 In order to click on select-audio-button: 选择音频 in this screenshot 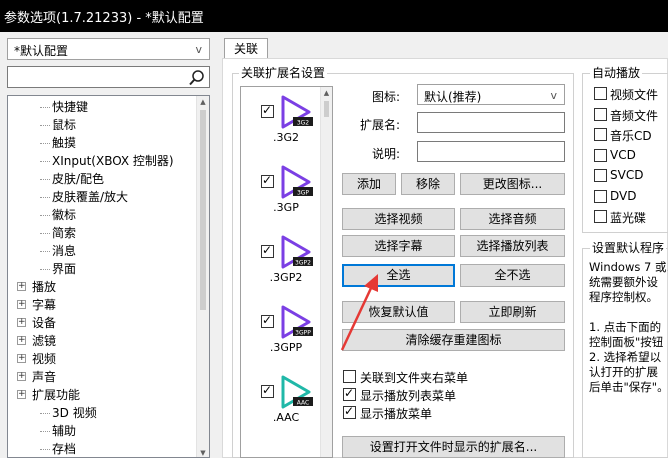, I will do `click(512, 219)`.